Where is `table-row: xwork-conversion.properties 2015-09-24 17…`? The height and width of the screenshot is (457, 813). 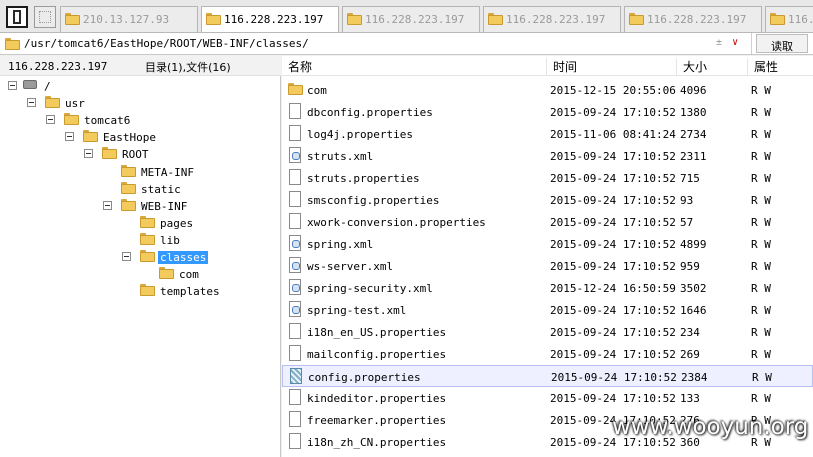
table-row: xwork-conversion.properties 2015-09-24 17… is located at coordinates (547, 222).